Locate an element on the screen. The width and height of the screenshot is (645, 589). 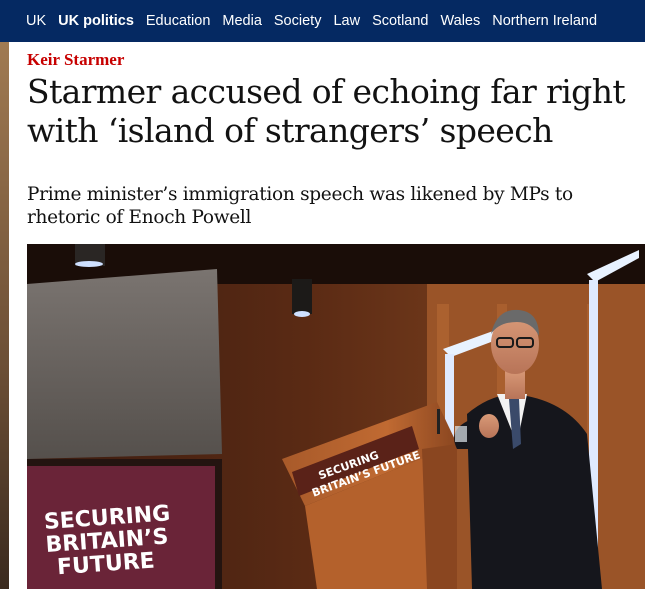
subnav-item-scotland: Scotland is located at coordinates (400, 21).